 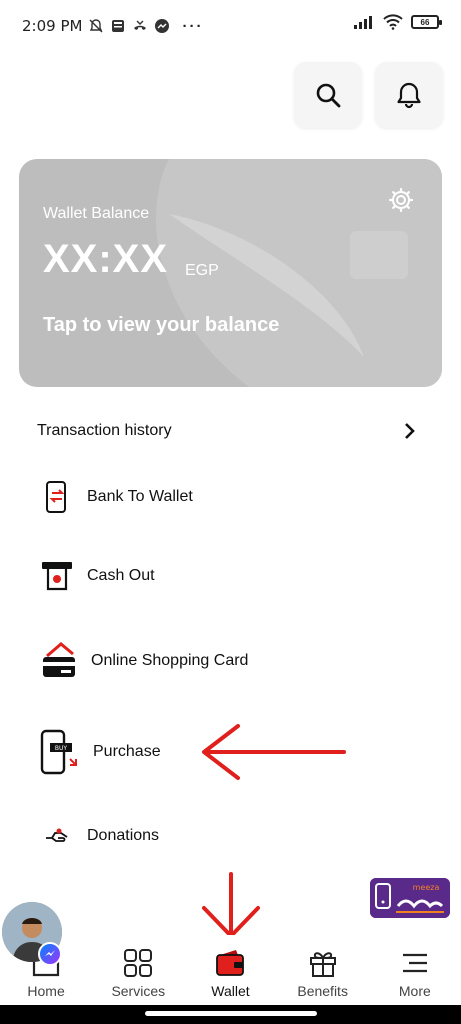 What do you see at coordinates (50, 954) in the screenshot?
I see `messenger-badge-icon` at bounding box center [50, 954].